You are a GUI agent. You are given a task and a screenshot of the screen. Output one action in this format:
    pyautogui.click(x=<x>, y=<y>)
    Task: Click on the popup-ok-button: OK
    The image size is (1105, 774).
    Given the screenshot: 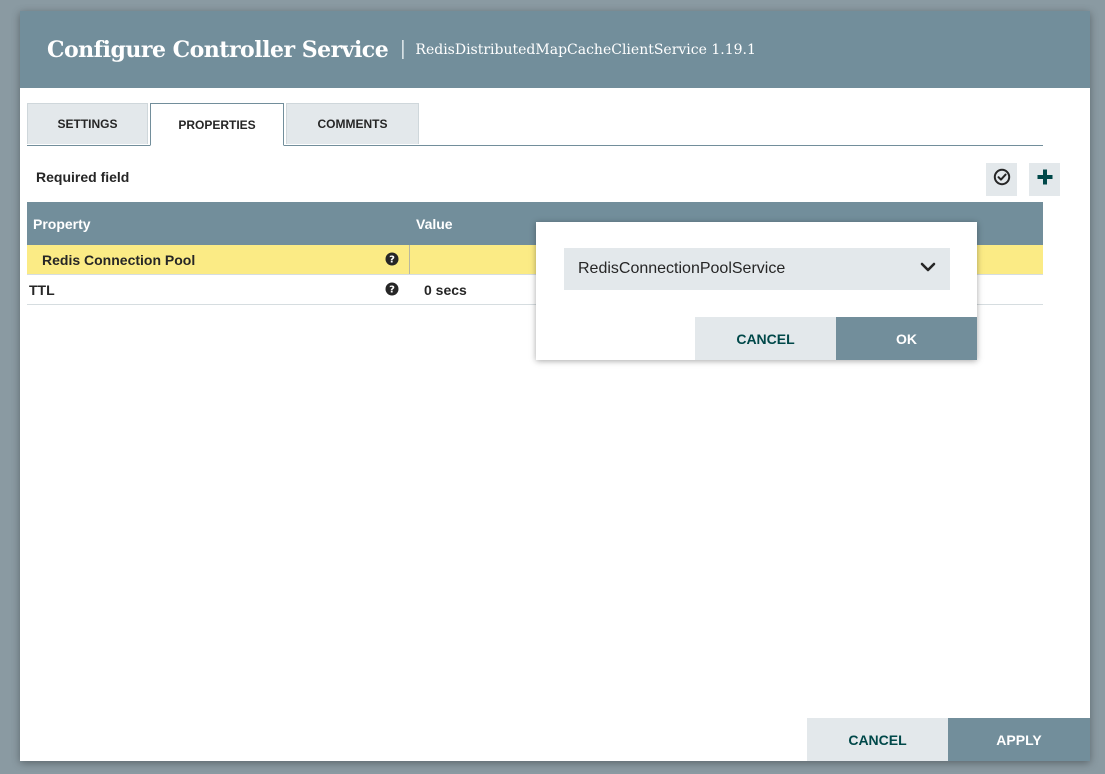 What is the action you would take?
    pyautogui.click(x=906, y=338)
    